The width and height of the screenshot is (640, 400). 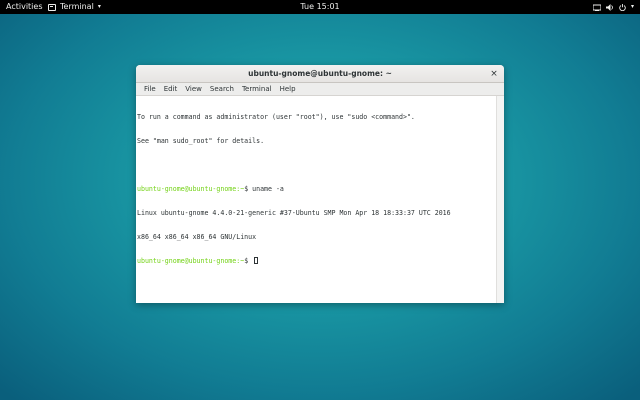 I want to click on menu-file: File, so click(x=150, y=89).